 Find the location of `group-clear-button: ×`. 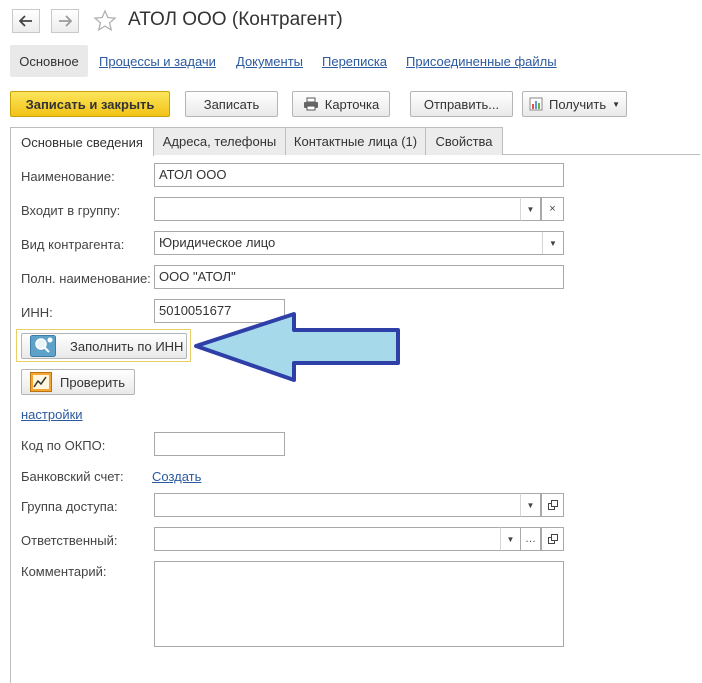

group-clear-button: × is located at coordinates (552, 209).